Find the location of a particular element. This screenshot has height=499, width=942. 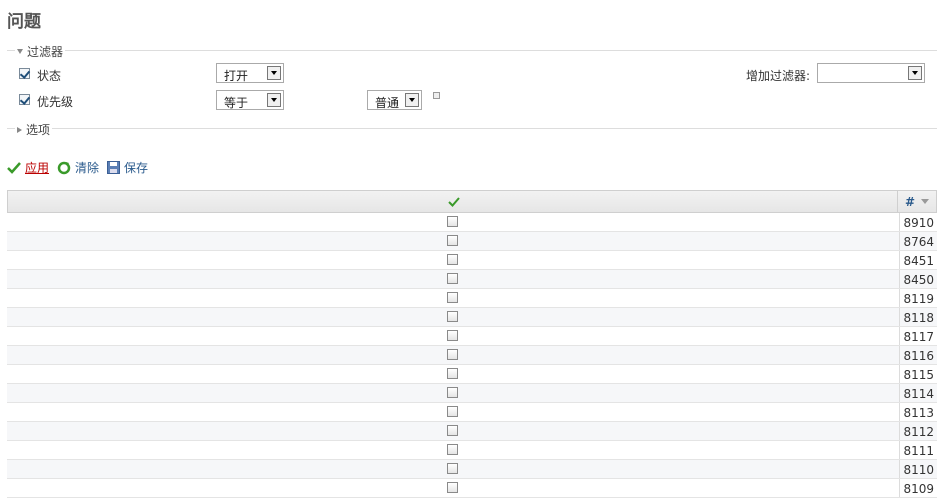

sort-desc-icon is located at coordinates (925, 201).